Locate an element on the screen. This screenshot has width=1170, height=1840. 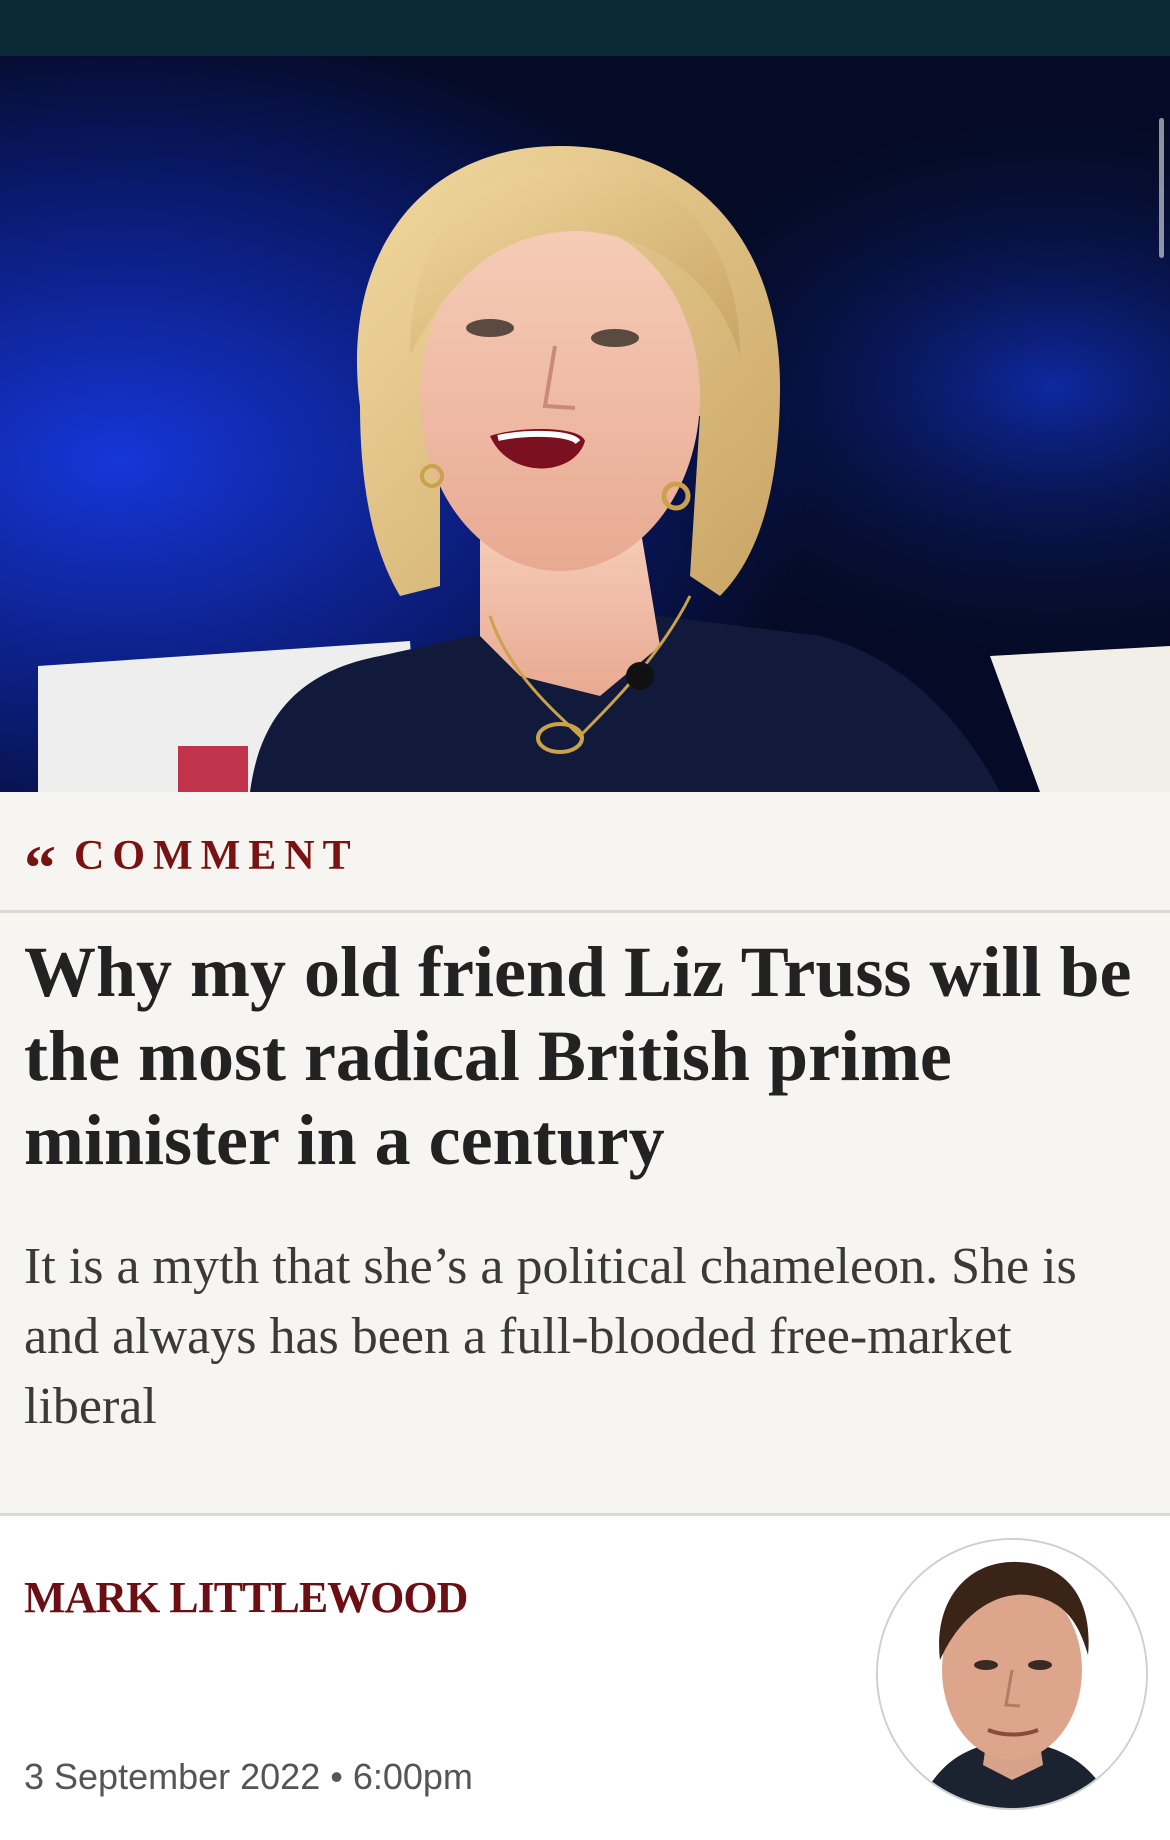
section-kicker: “ COMMENT is located at coordinates (191, 867).